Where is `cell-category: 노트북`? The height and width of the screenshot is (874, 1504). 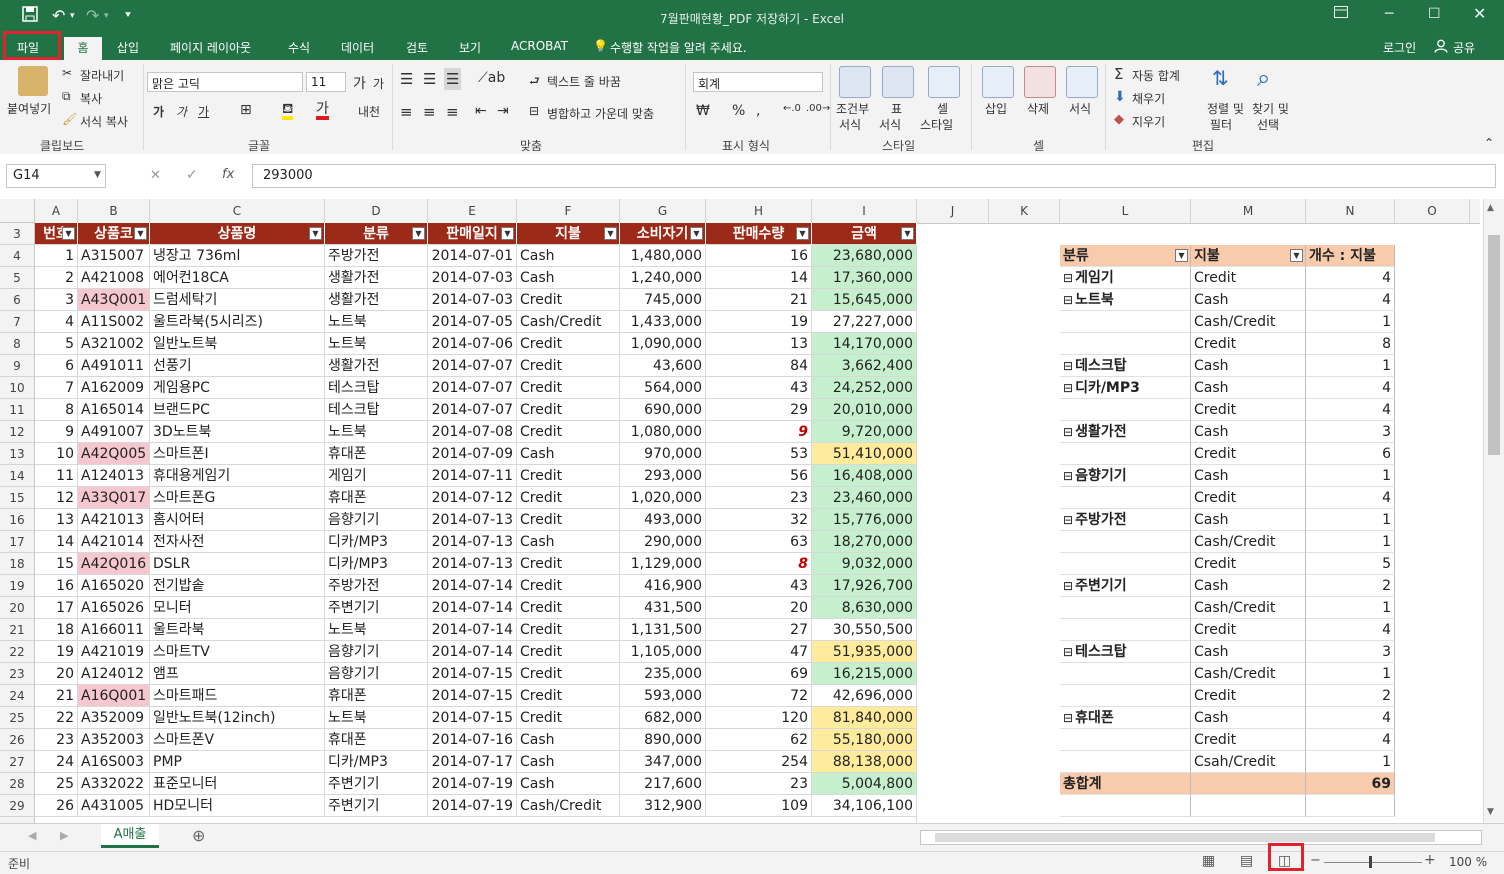
cell-category: 노트북 is located at coordinates (376, 432).